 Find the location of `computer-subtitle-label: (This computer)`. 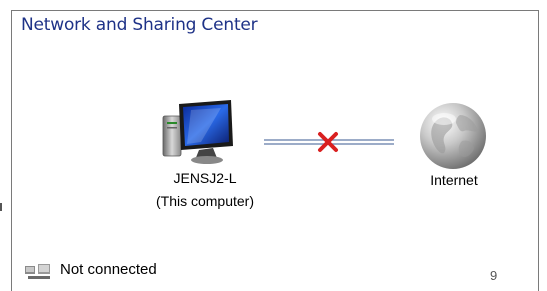

computer-subtitle-label: (This computer) is located at coordinates (205, 201).